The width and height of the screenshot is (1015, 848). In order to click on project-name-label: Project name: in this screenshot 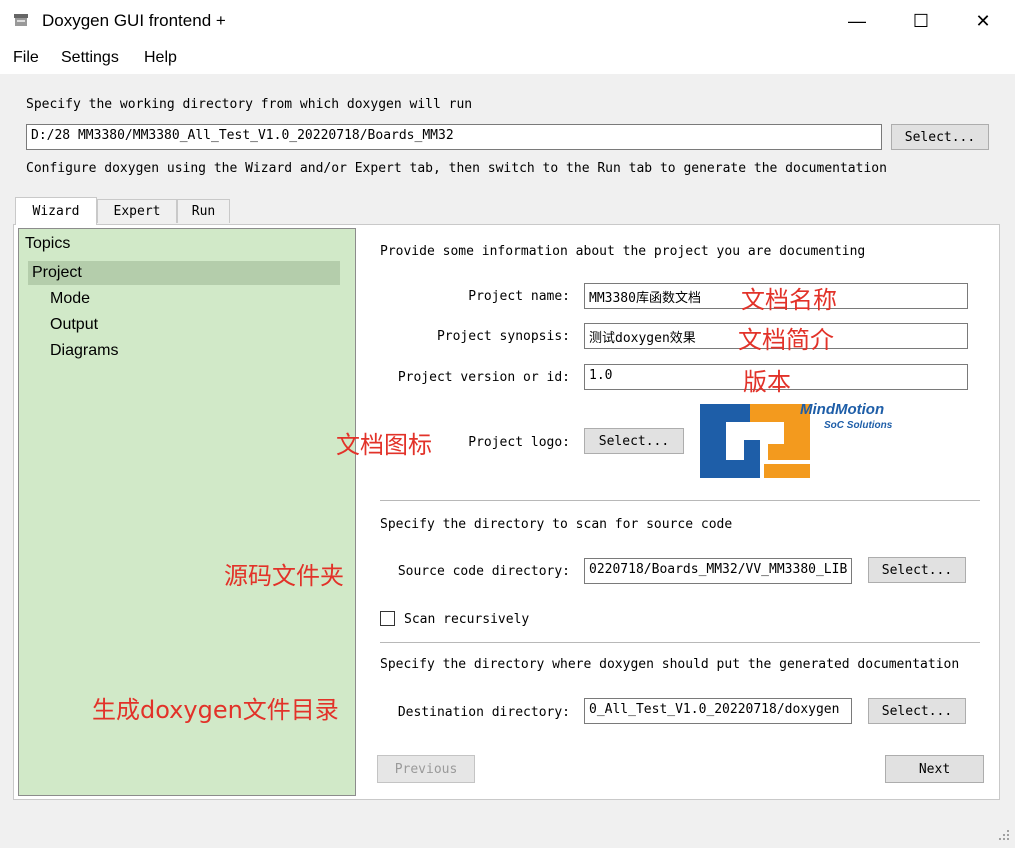, I will do `click(519, 296)`.